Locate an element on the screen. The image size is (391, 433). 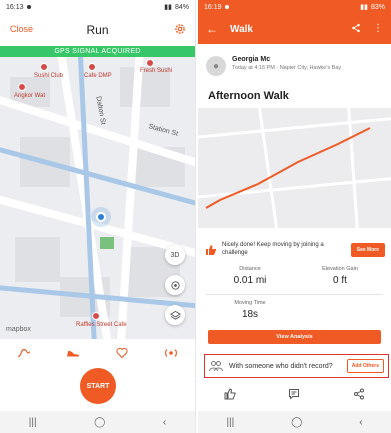
current-location-marker is located at coordinates (101, 217).